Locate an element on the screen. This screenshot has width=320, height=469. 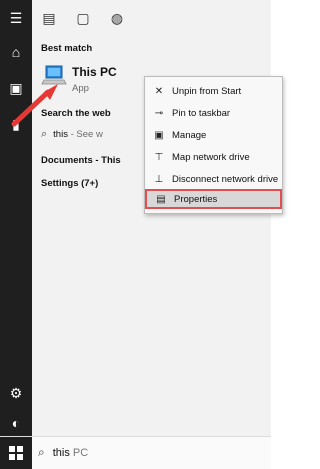
pin-icon: ⊸ is located at coordinates (159, 113).